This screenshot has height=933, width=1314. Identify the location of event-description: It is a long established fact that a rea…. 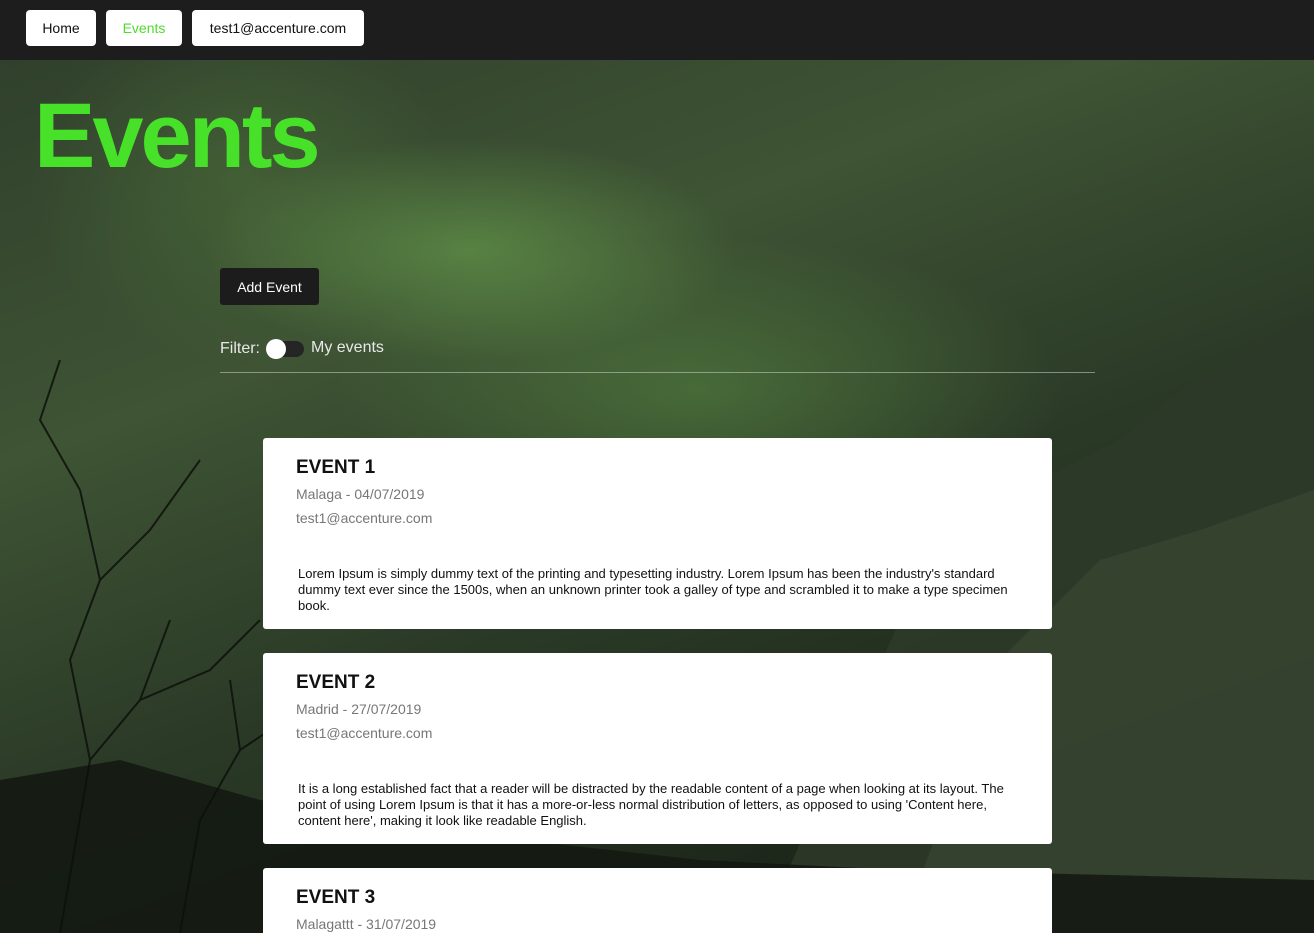
(651, 804).